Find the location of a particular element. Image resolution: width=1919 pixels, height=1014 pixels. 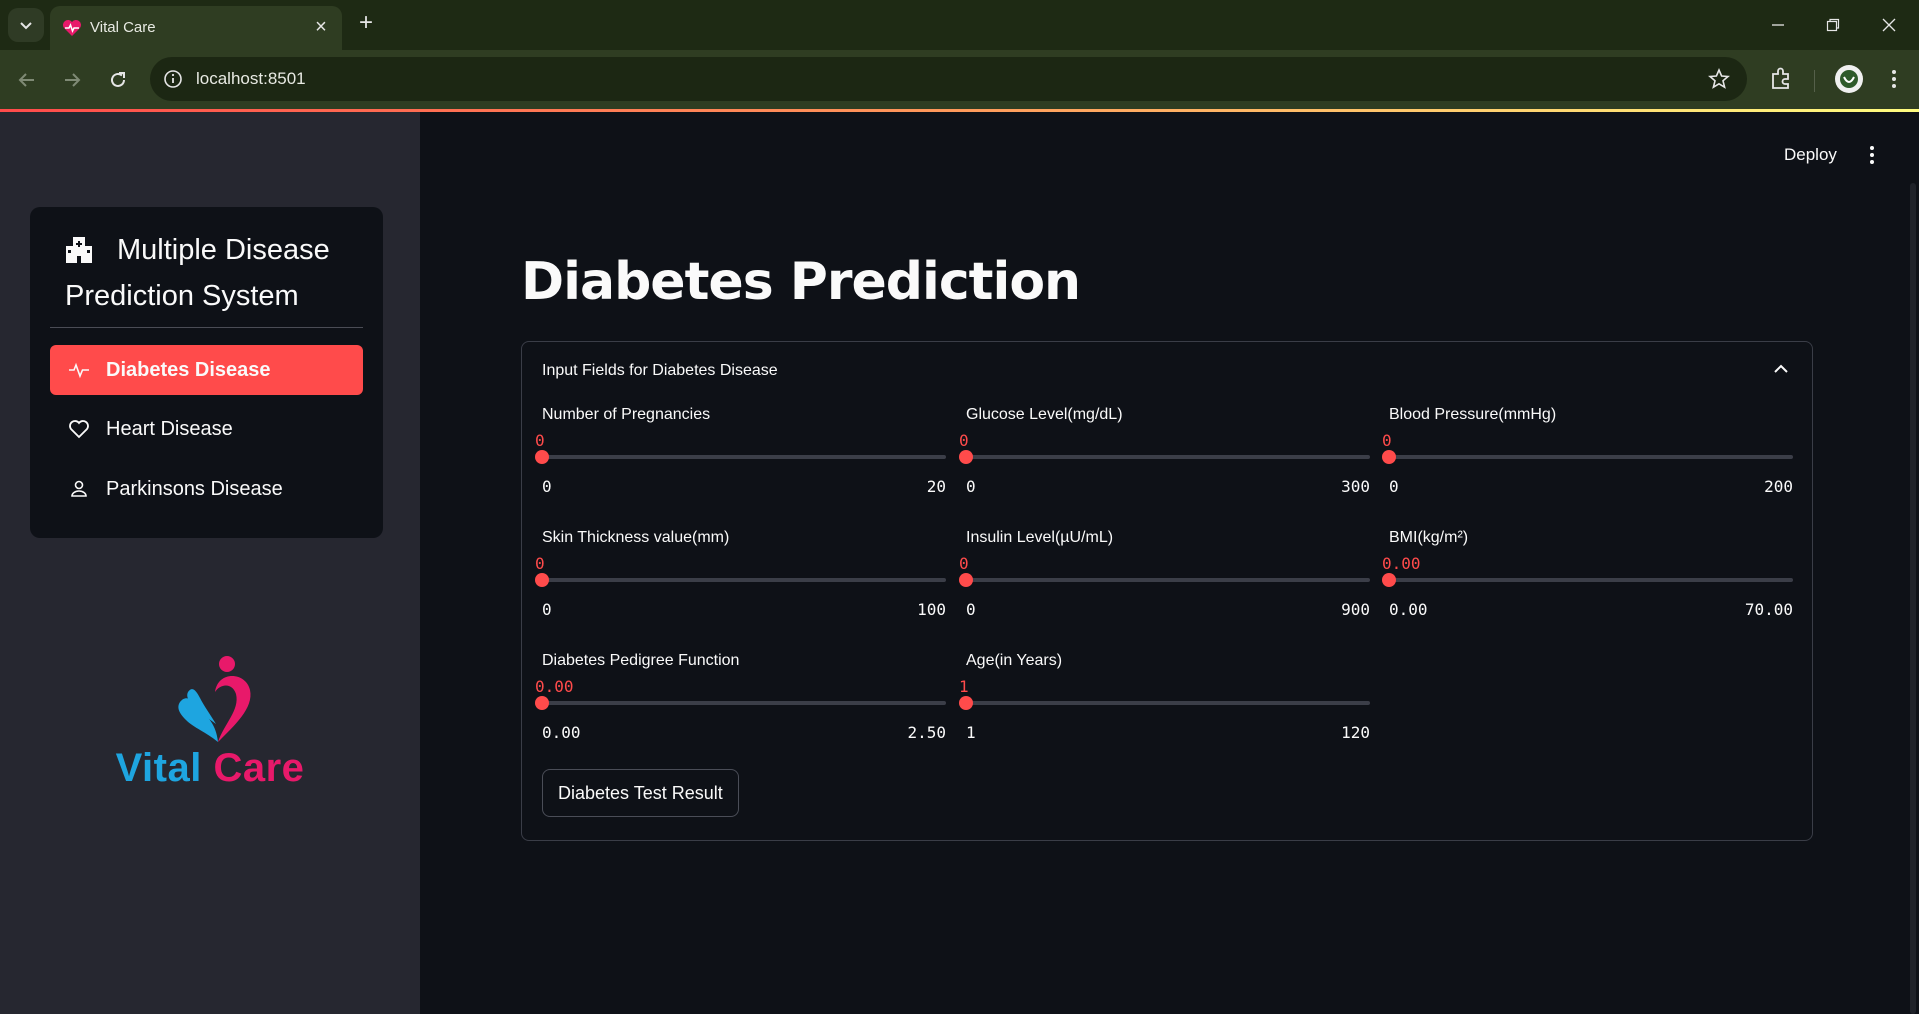

menu-item-label: Parkinsons Disease is located at coordinates (194, 488).